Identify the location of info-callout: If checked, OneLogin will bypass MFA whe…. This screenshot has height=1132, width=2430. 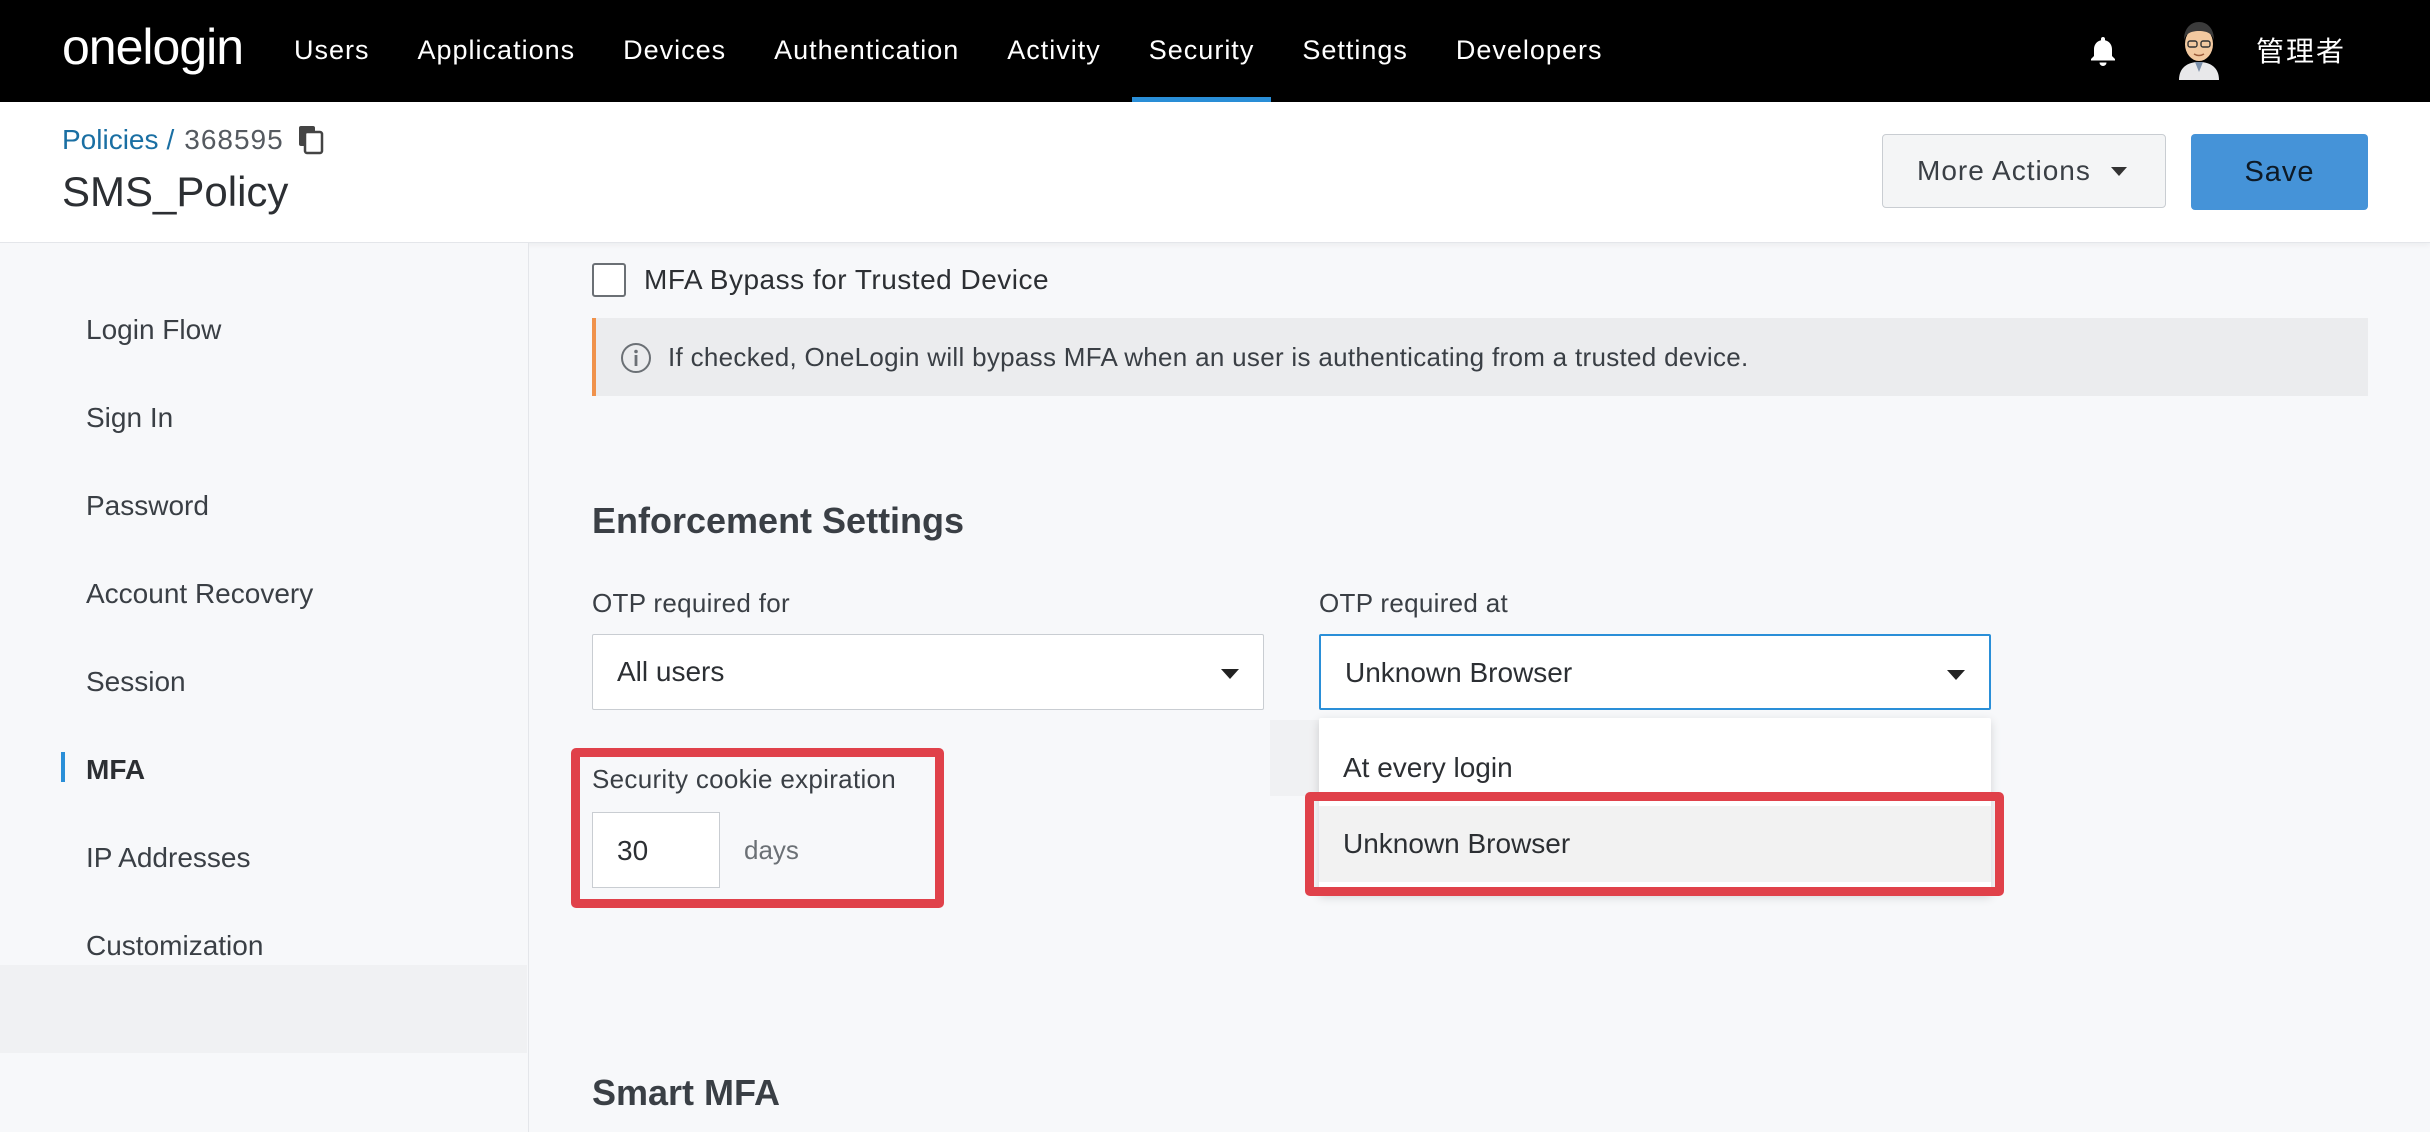
(1480, 357).